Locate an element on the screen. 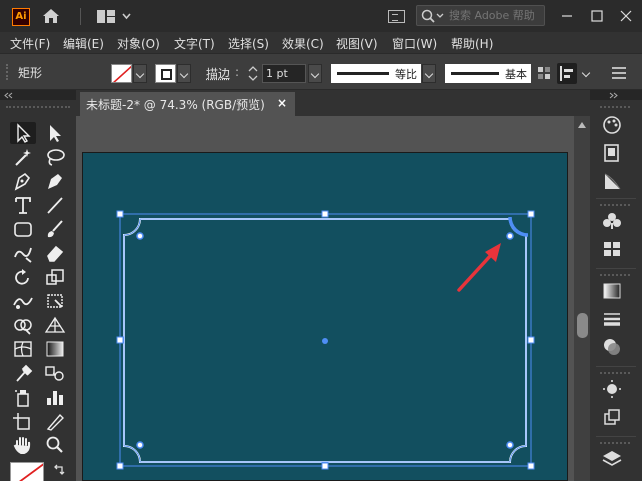  stroke-panel-icon is located at coordinates (612, 319).